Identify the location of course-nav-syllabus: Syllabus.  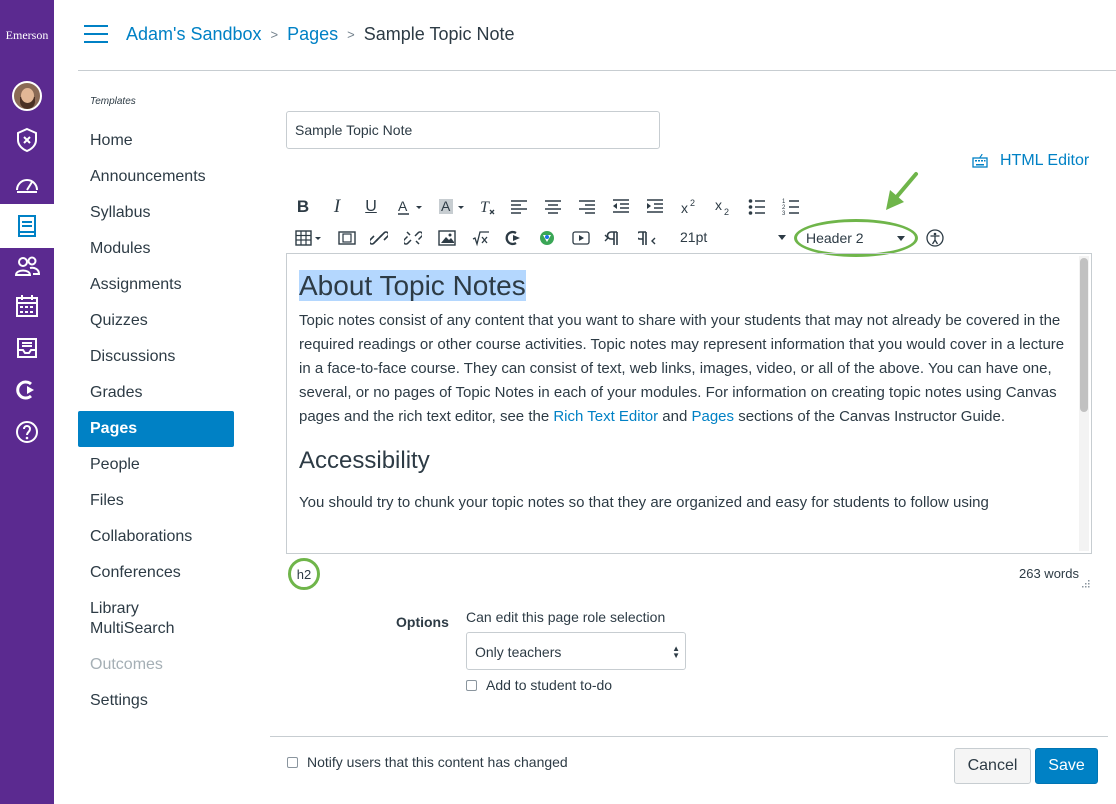
(156, 213).